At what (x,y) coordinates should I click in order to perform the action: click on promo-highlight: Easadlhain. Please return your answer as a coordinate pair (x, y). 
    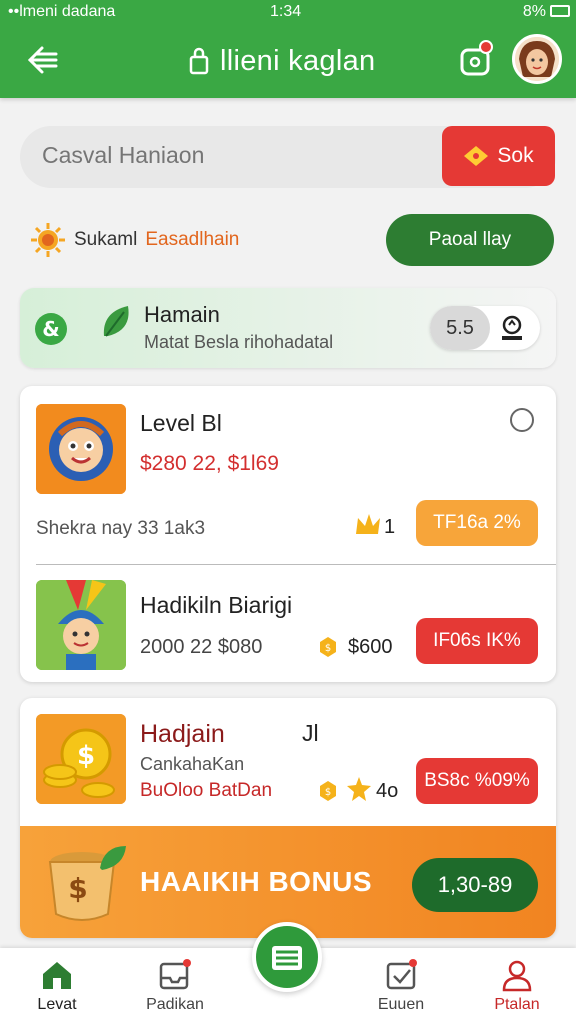
    Looking at the image, I should click on (192, 239).